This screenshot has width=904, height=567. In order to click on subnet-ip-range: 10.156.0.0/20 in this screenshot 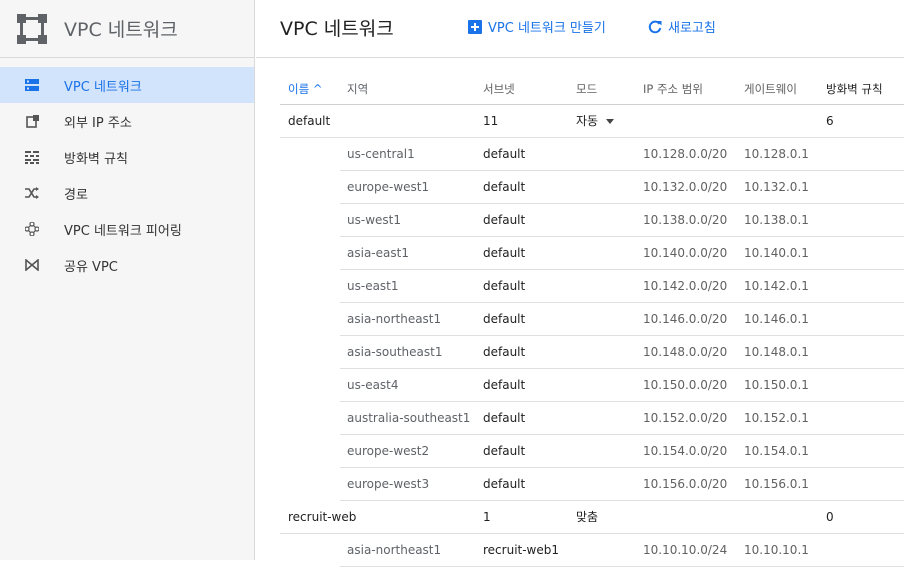, I will do `click(685, 484)`.